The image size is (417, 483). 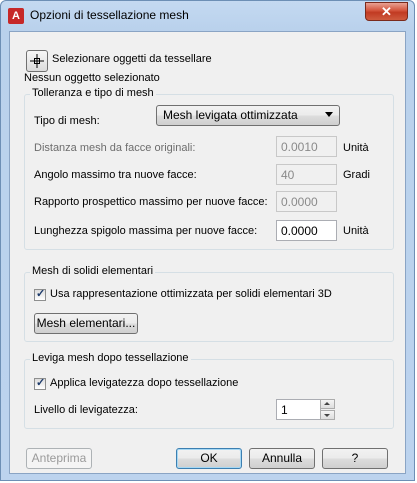 I want to click on select-objects-label: Selezionare oggetti da tessellare, so click(x=132, y=59).